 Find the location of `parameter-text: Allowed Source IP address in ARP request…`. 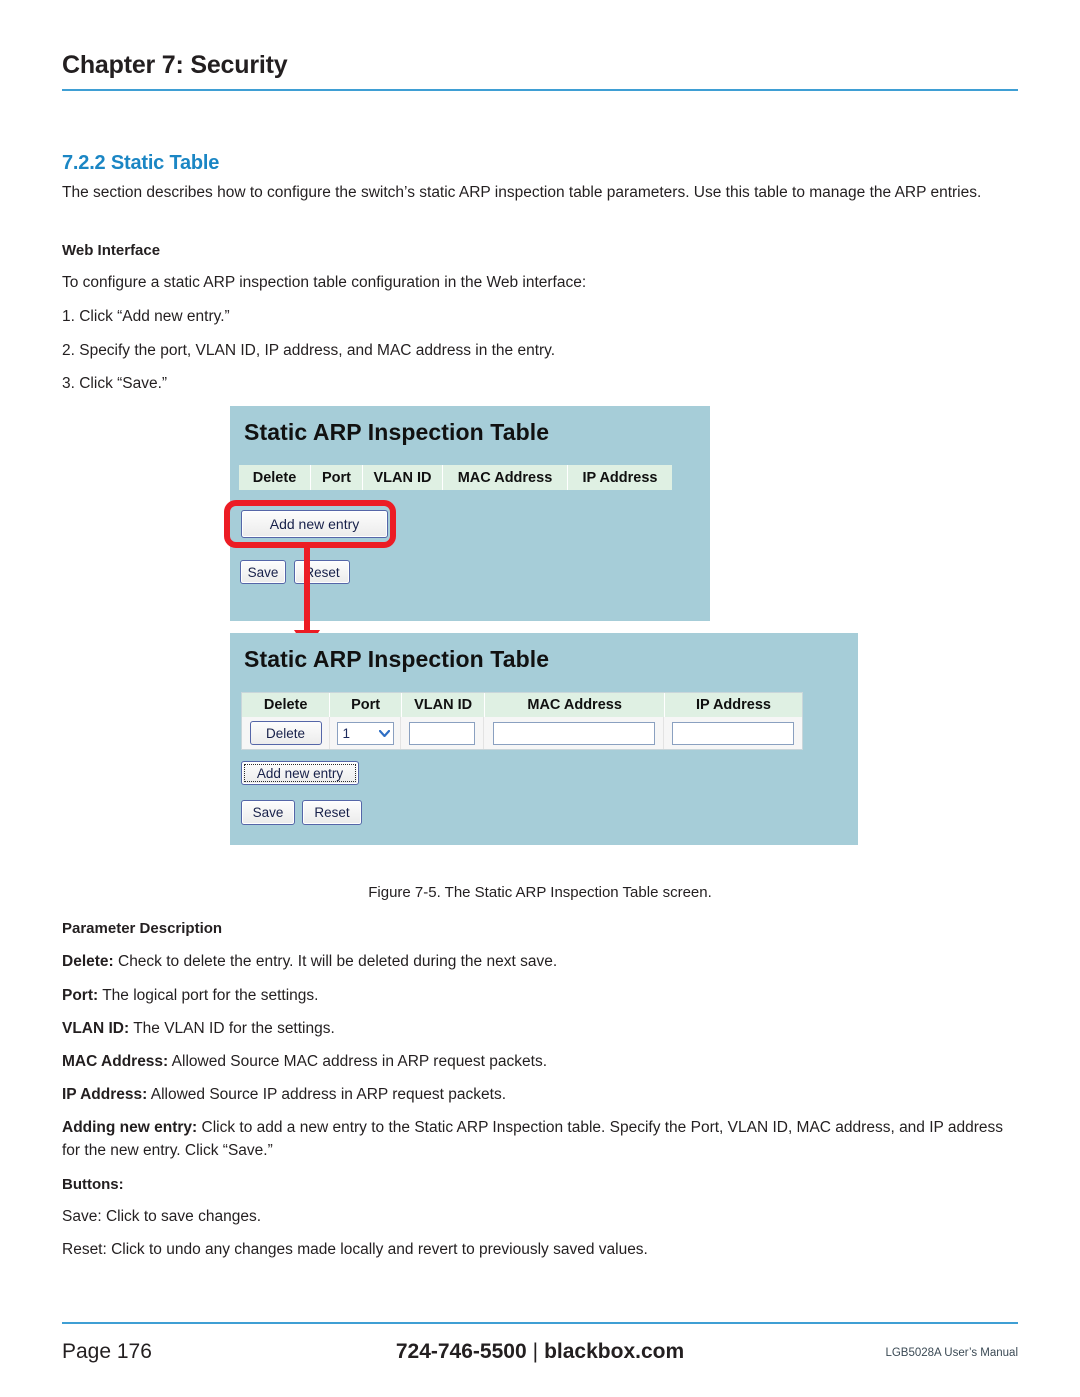

parameter-text: Allowed Source IP address in ARP request… is located at coordinates (326, 1094).